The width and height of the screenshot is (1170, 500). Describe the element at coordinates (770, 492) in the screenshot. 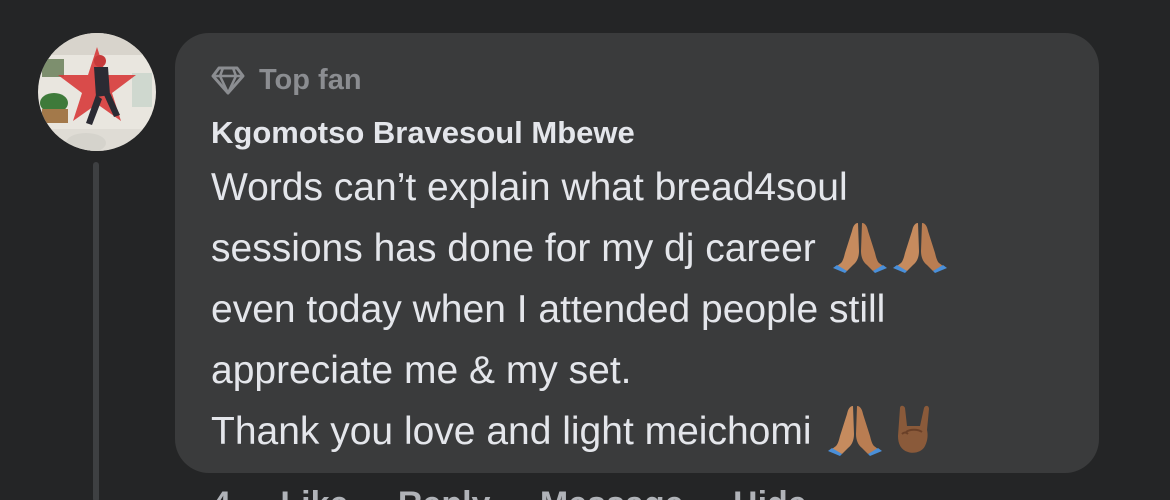

I see `hide-button: Hide` at that location.